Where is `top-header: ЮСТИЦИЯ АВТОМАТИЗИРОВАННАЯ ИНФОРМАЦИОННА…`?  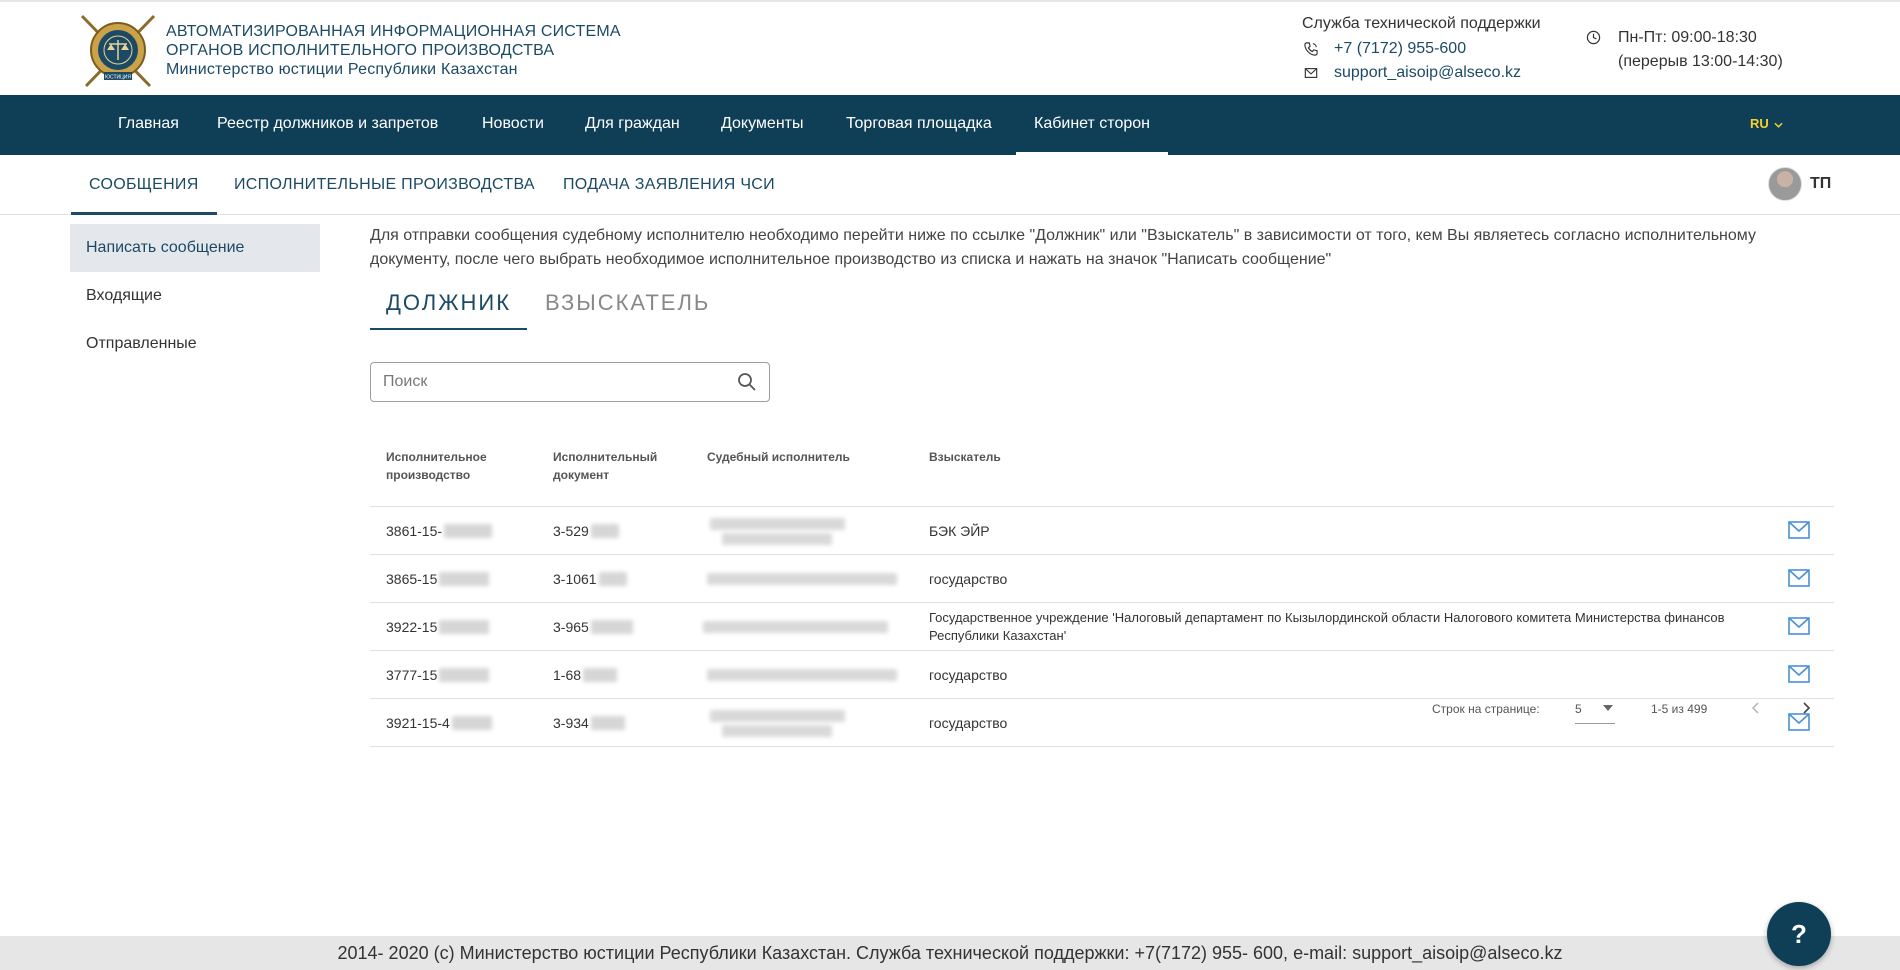 top-header: ЮСТИЦИЯ АВТОМАТИЗИРОВАННАЯ ИНФОРМАЦИОННА… is located at coordinates (950, 47).